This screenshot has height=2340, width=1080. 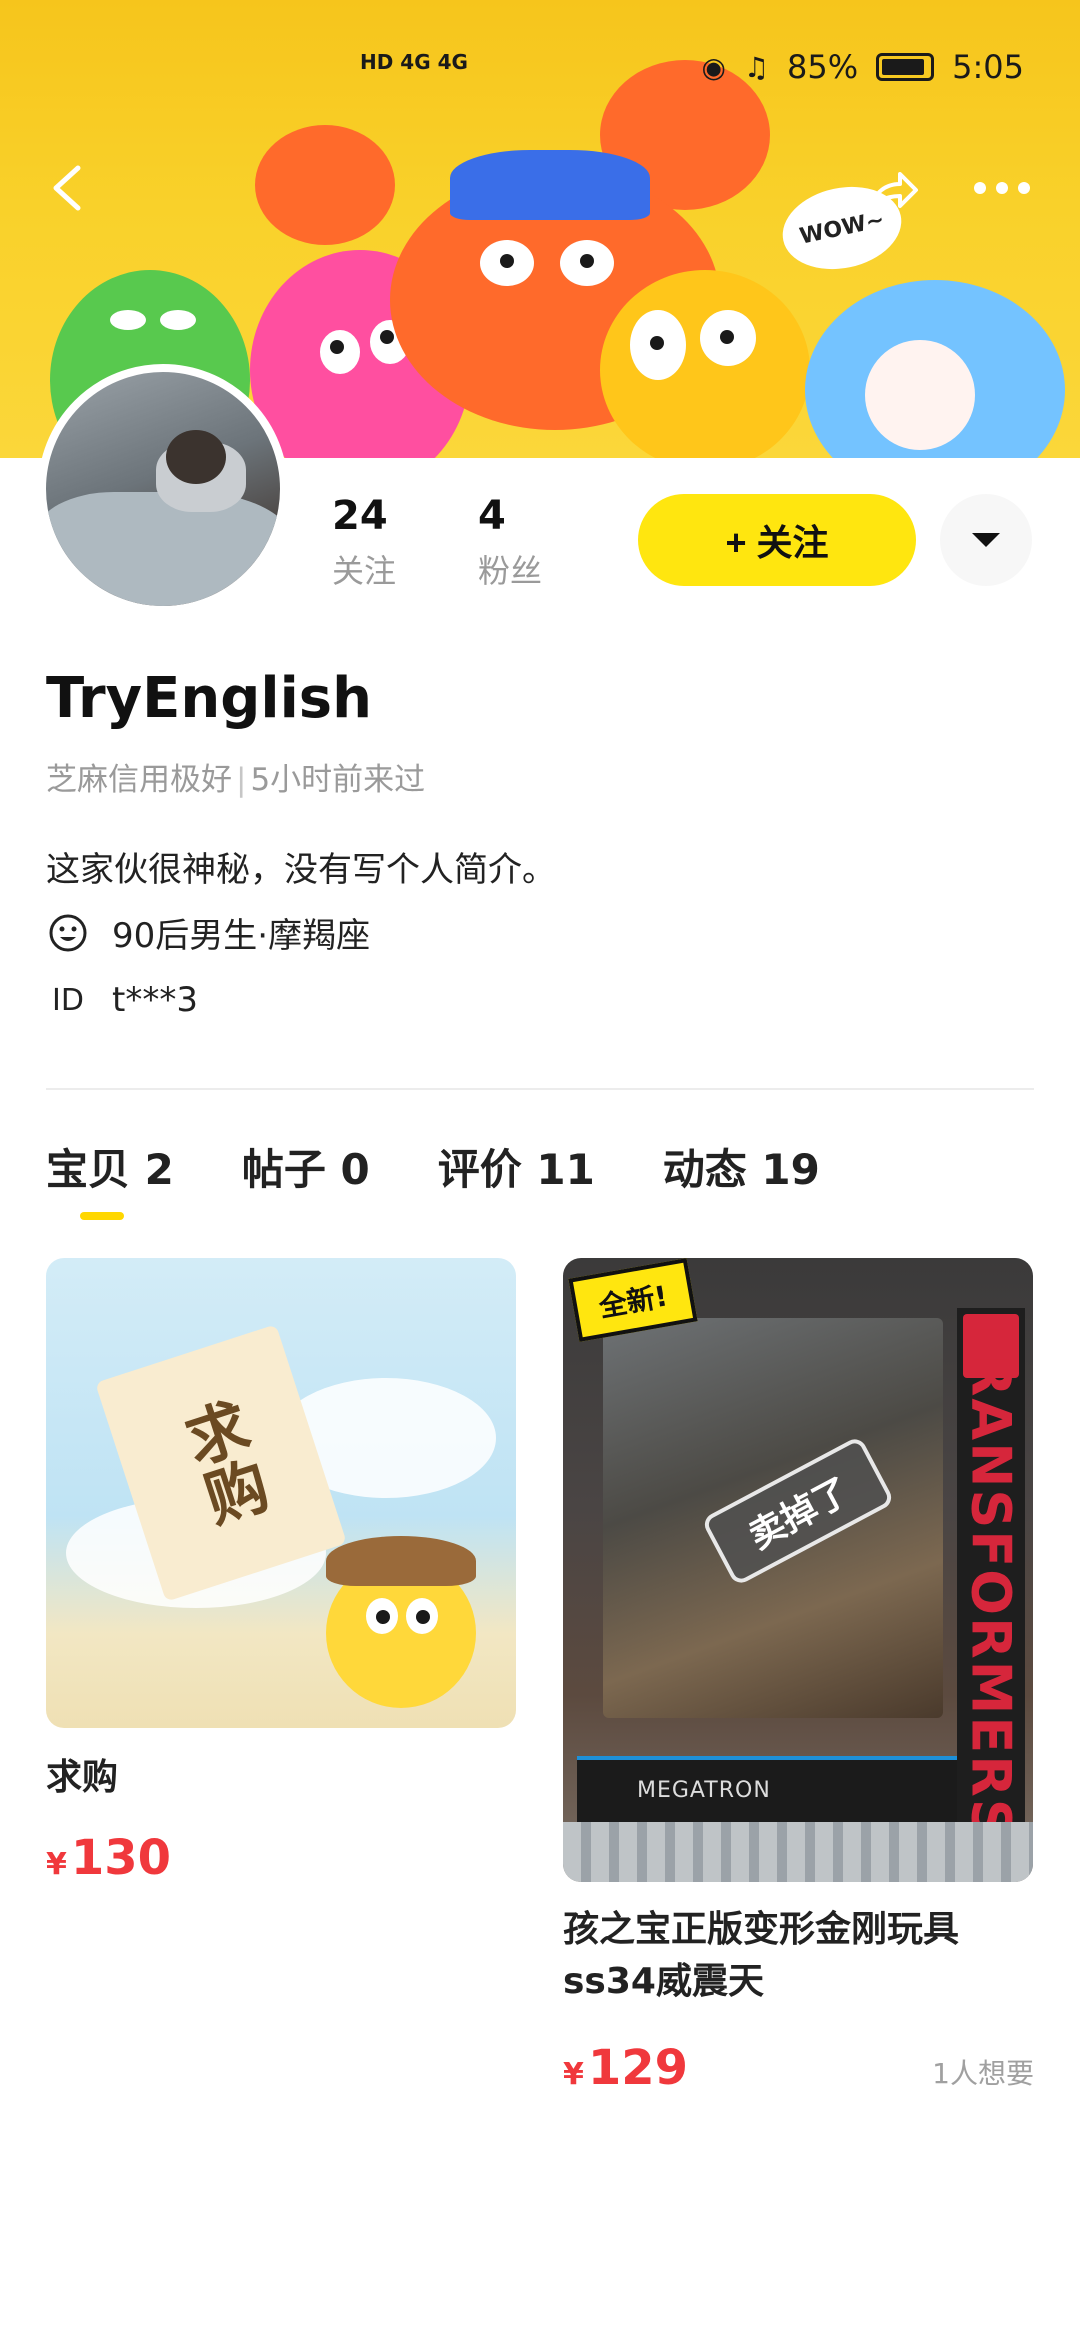 I want to click on item-title-line: ss34威震天, so click(x=663, y=1982).